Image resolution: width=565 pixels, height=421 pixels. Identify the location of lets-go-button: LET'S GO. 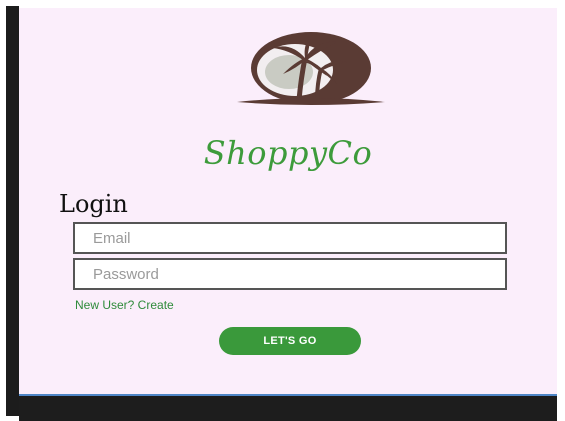
(290, 341).